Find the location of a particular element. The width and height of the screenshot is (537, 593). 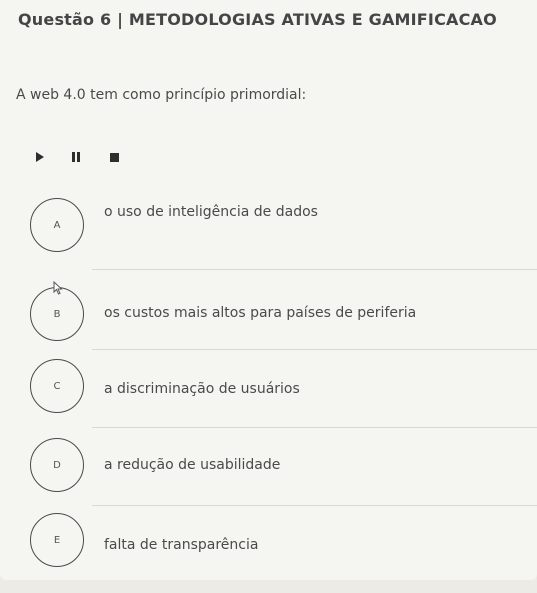

option-d: D a redução de usabilidade is located at coordinates (268, 468).